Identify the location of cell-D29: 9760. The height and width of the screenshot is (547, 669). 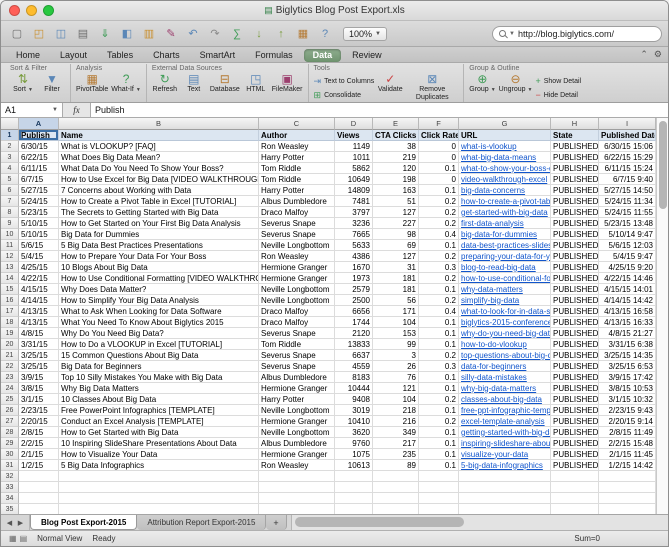
(354, 443).